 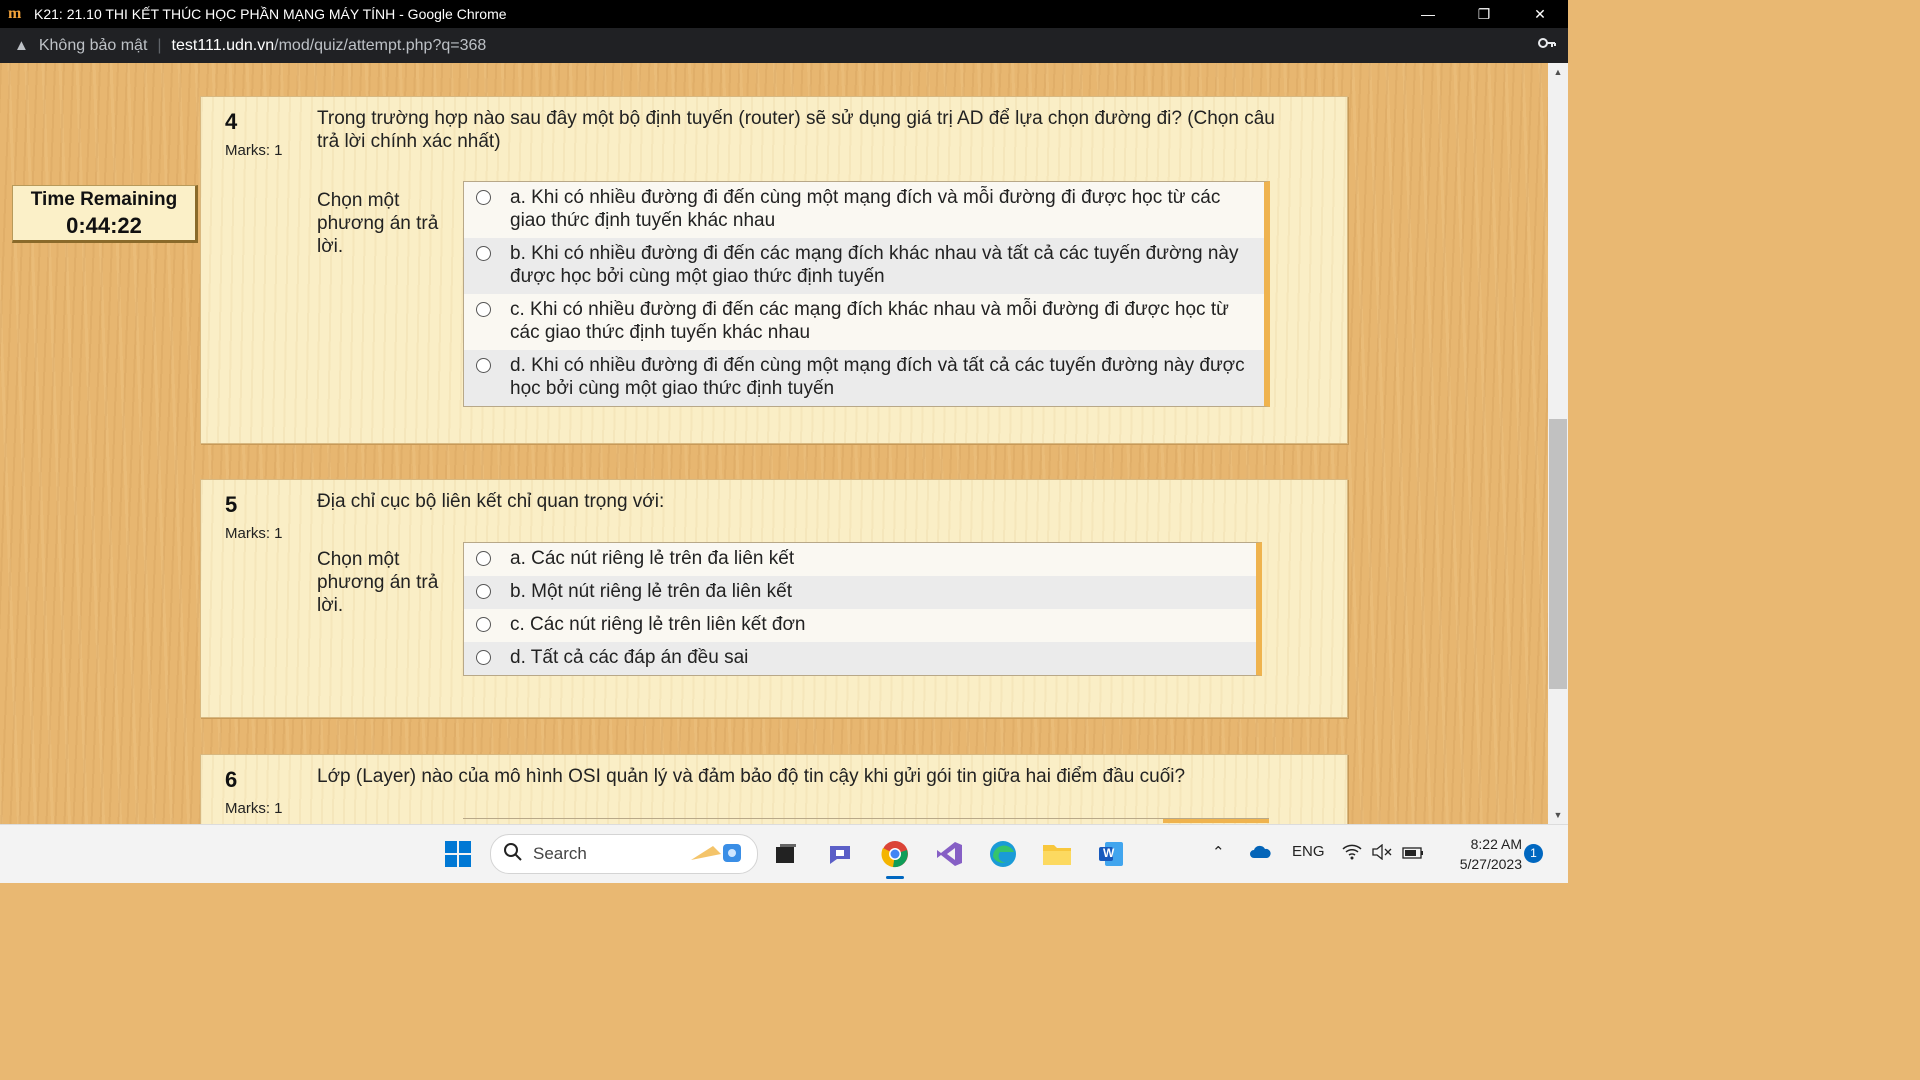 What do you see at coordinates (1490, 864) in the screenshot?
I see `clock-date: 5/27/2023` at bounding box center [1490, 864].